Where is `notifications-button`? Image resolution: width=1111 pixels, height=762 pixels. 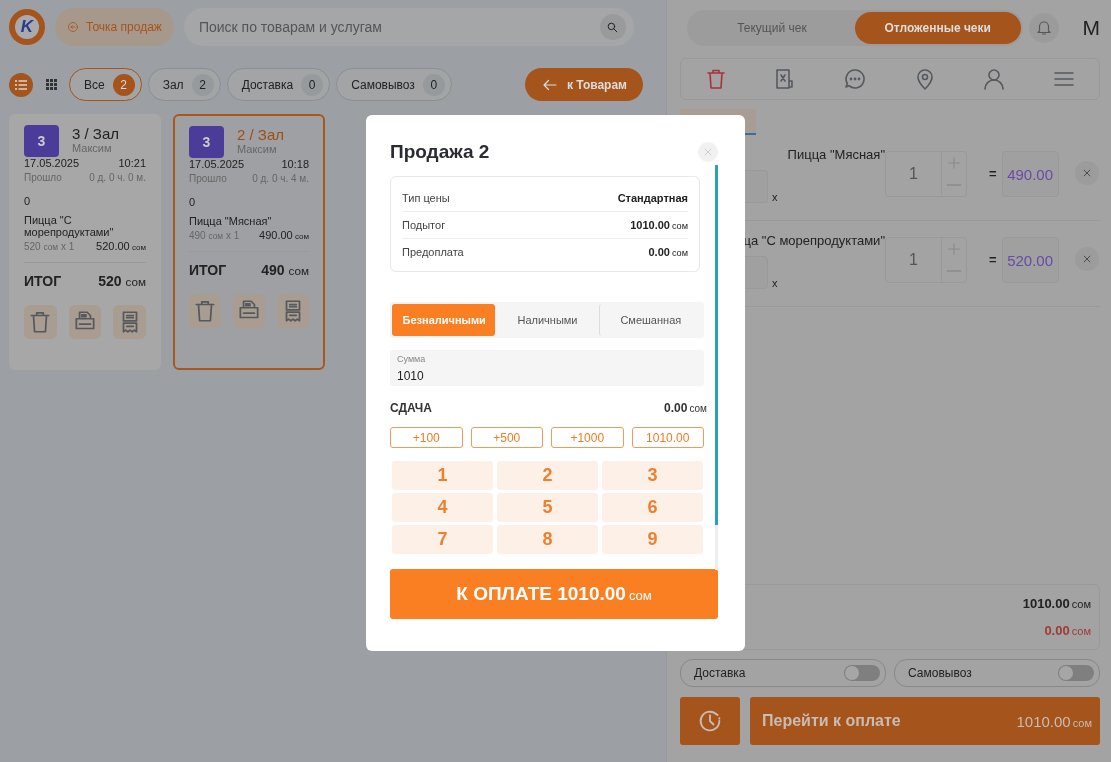 notifications-button is located at coordinates (1043, 28).